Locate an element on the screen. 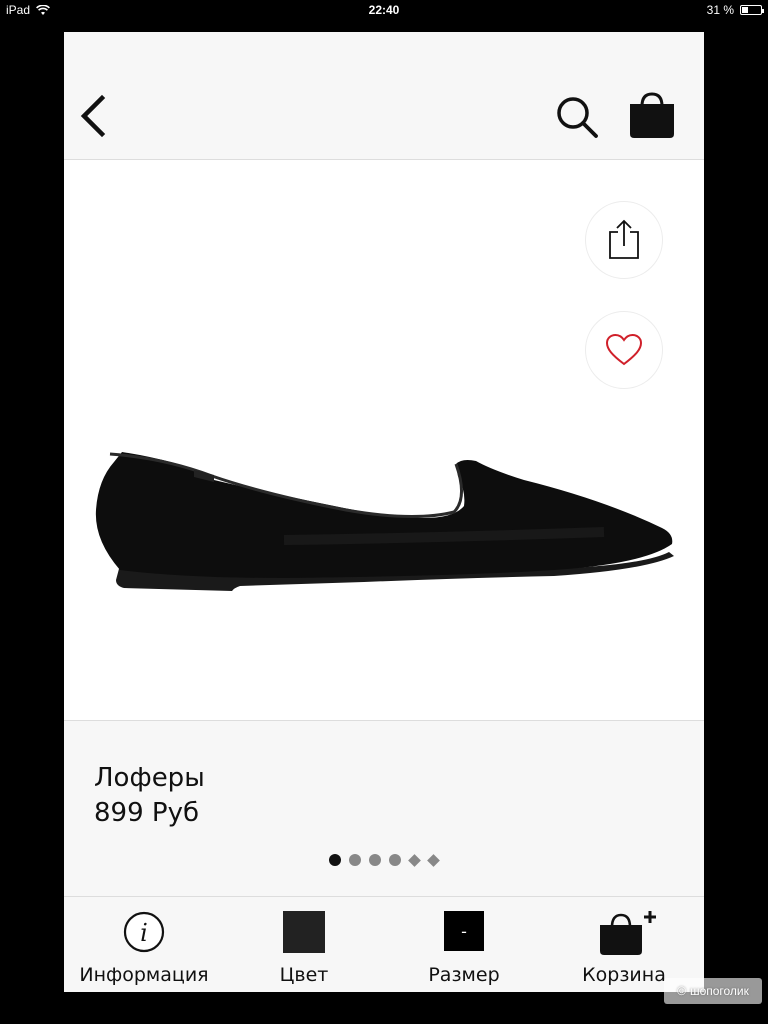 This screenshot has height=1024, width=768. navigation-header is located at coordinates (384, 96).